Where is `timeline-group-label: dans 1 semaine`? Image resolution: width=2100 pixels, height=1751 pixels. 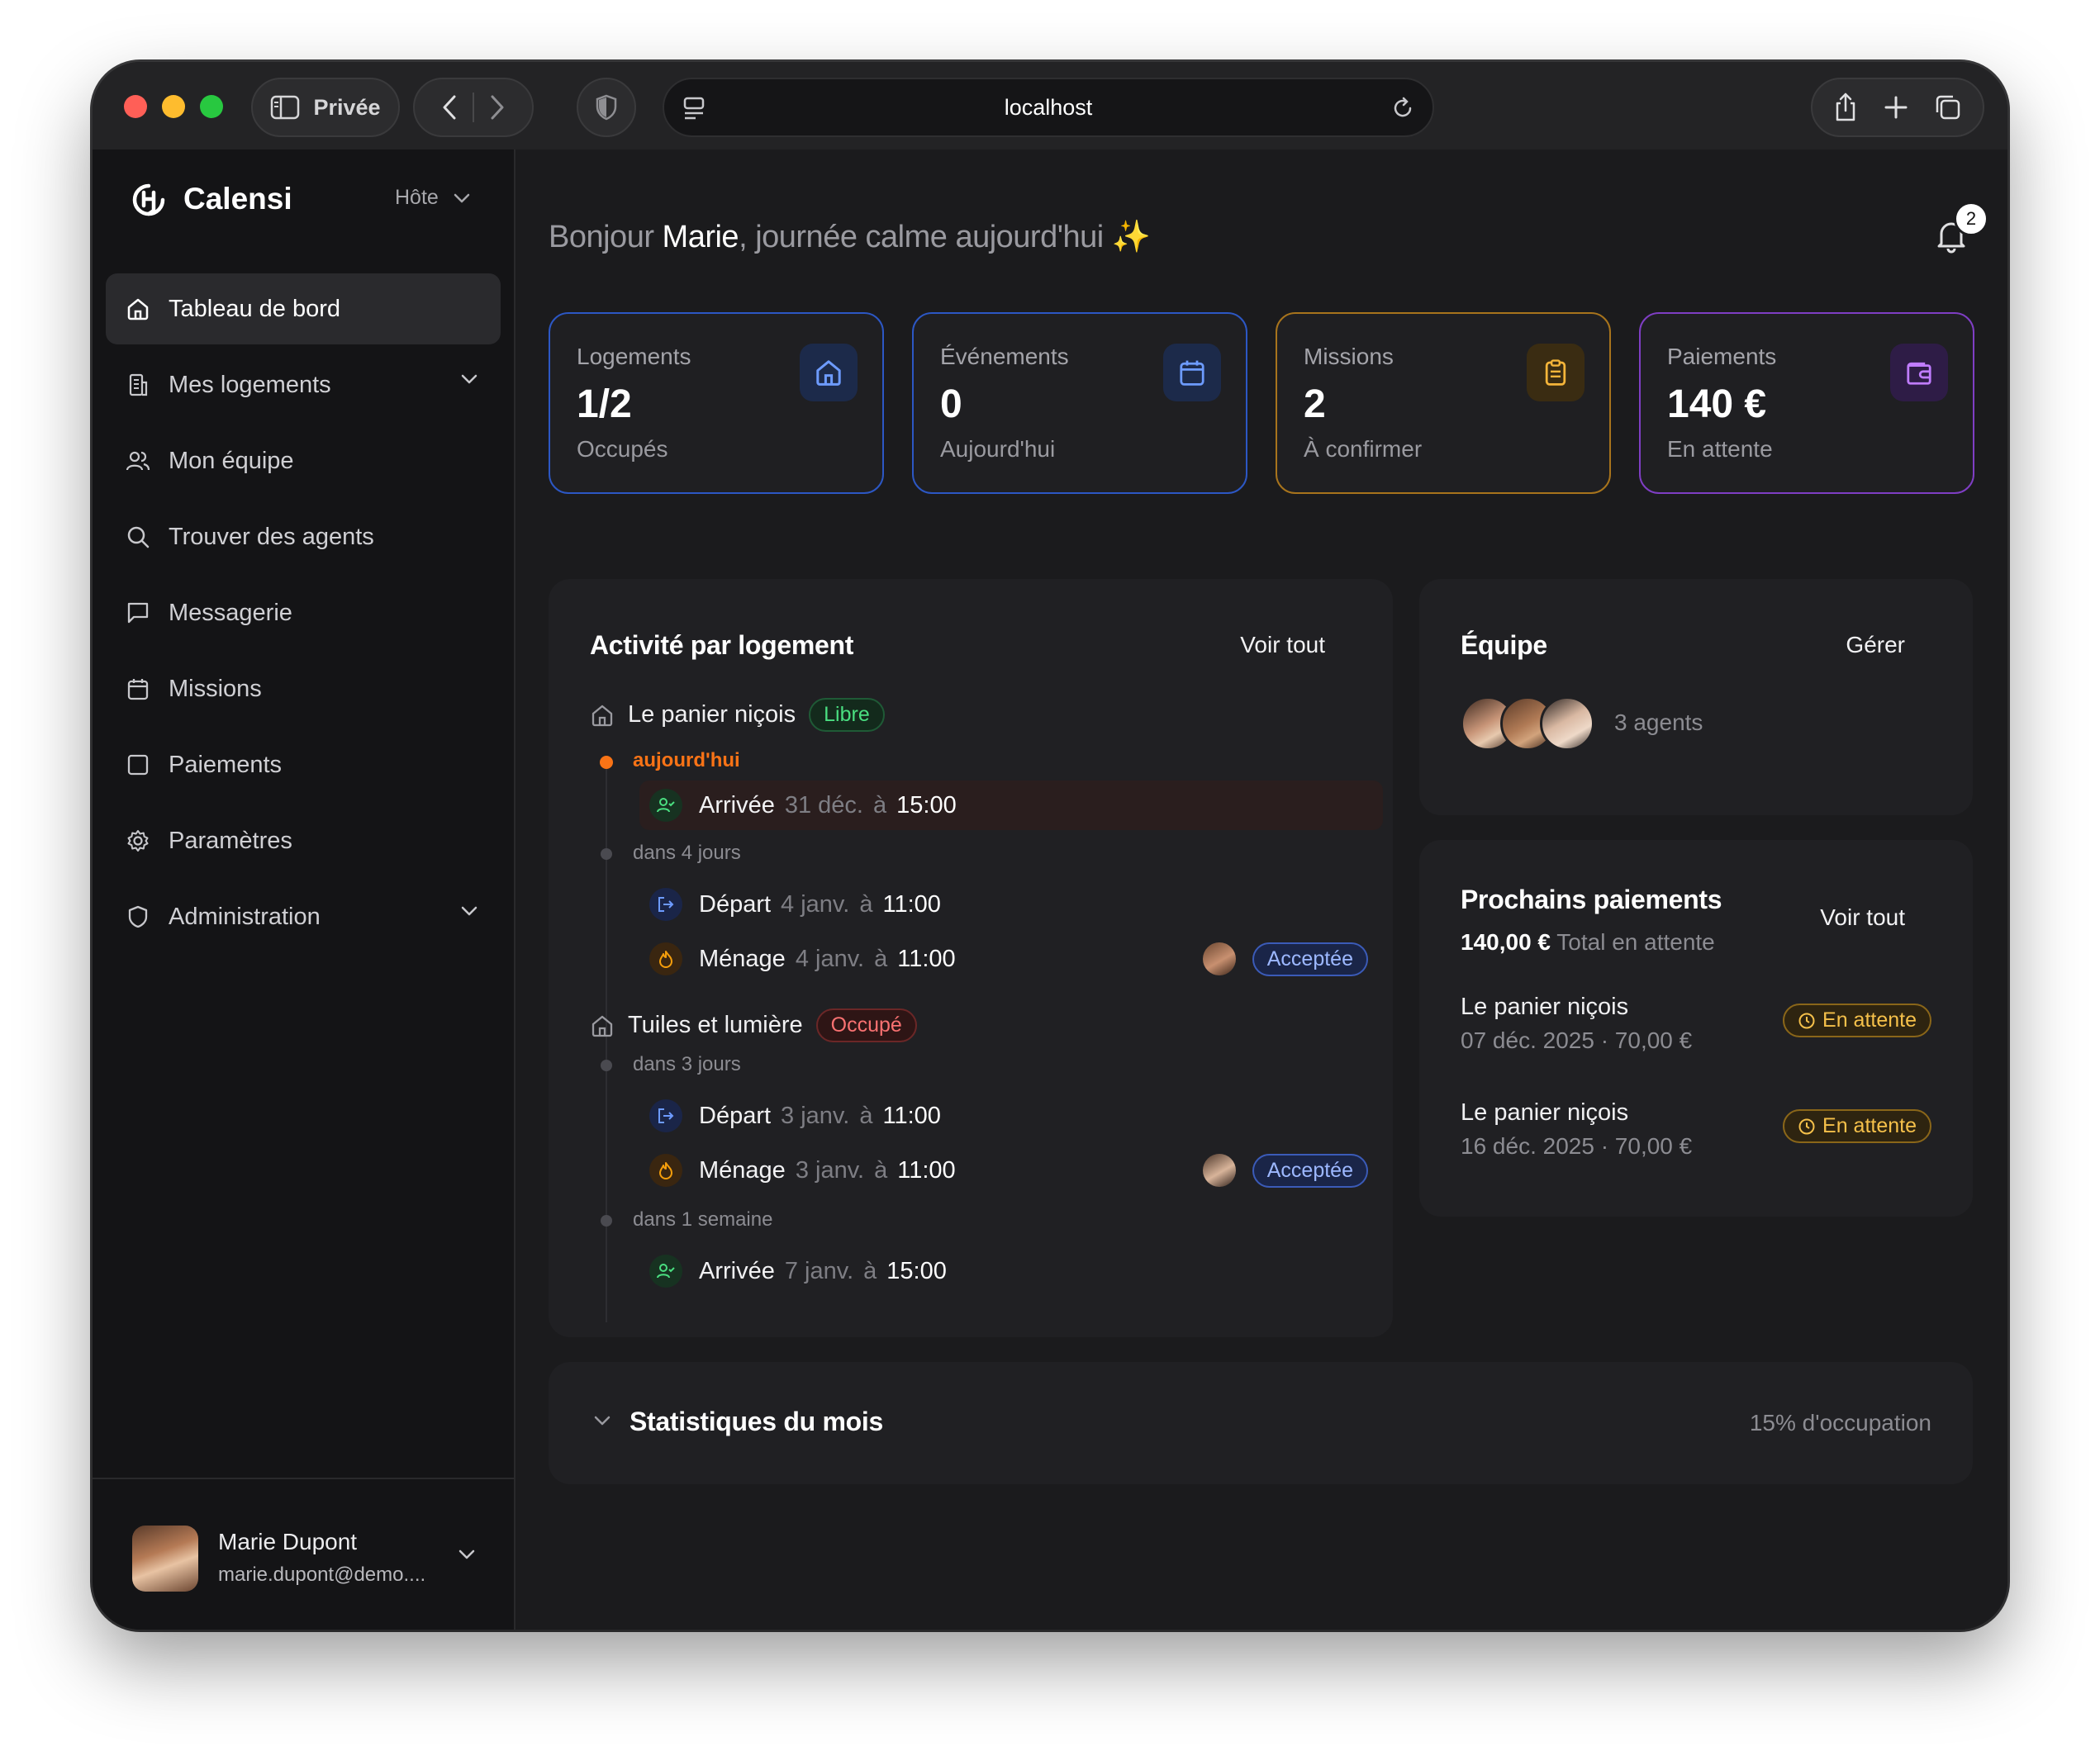 timeline-group-label: dans 1 semaine is located at coordinates (703, 1219).